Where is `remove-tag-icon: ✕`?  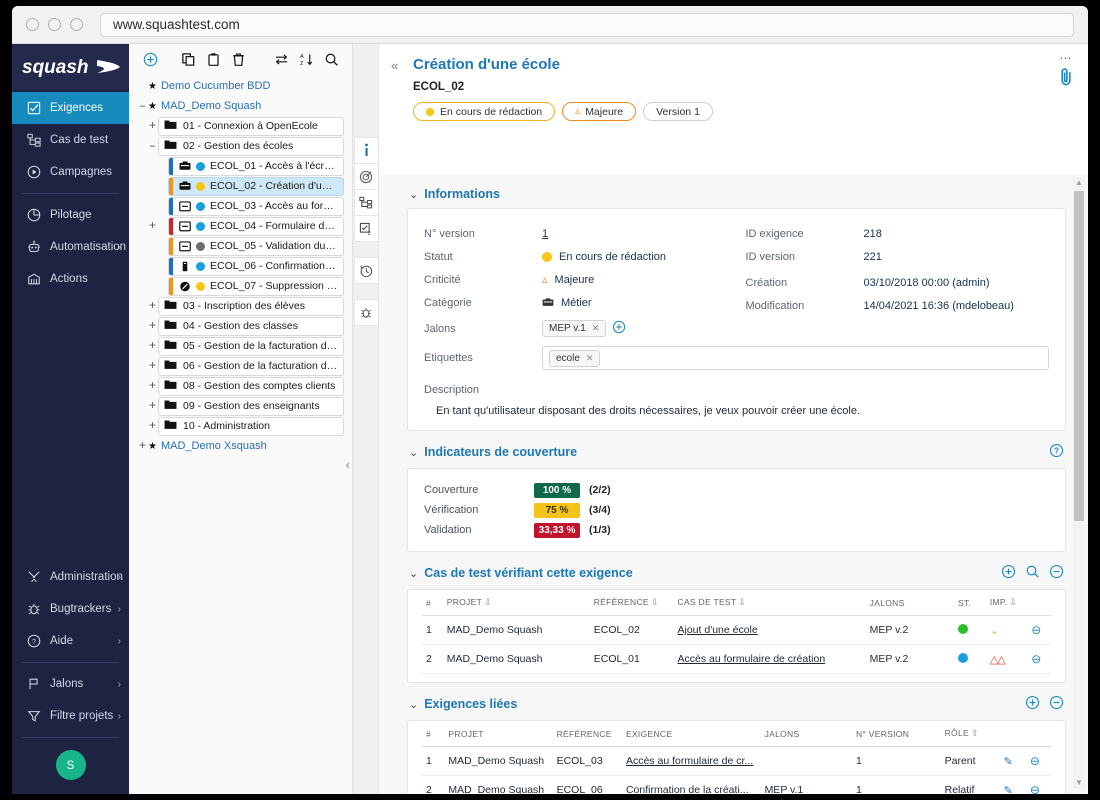
remove-tag-icon: ✕ is located at coordinates (596, 328).